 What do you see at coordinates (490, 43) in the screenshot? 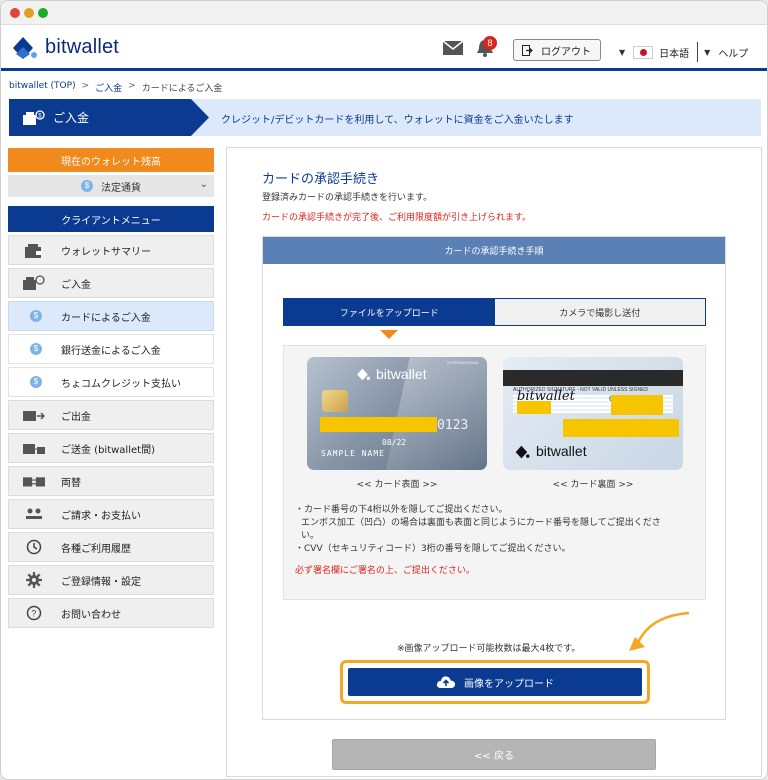
I see `notification-badge: 8` at bounding box center [490, 43].